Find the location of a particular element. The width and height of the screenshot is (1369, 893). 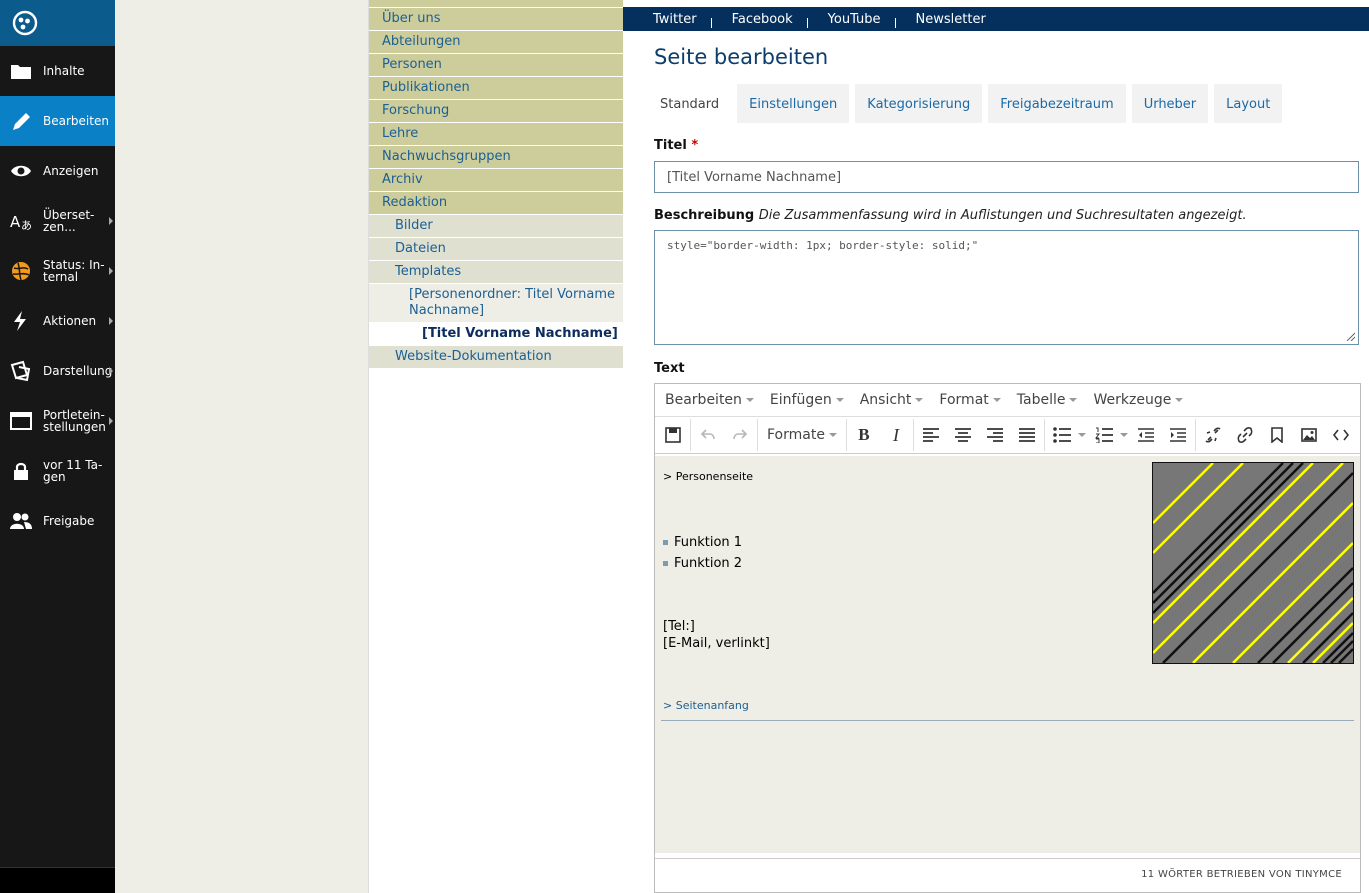

indent-button is located at coordinates (1178, 435).